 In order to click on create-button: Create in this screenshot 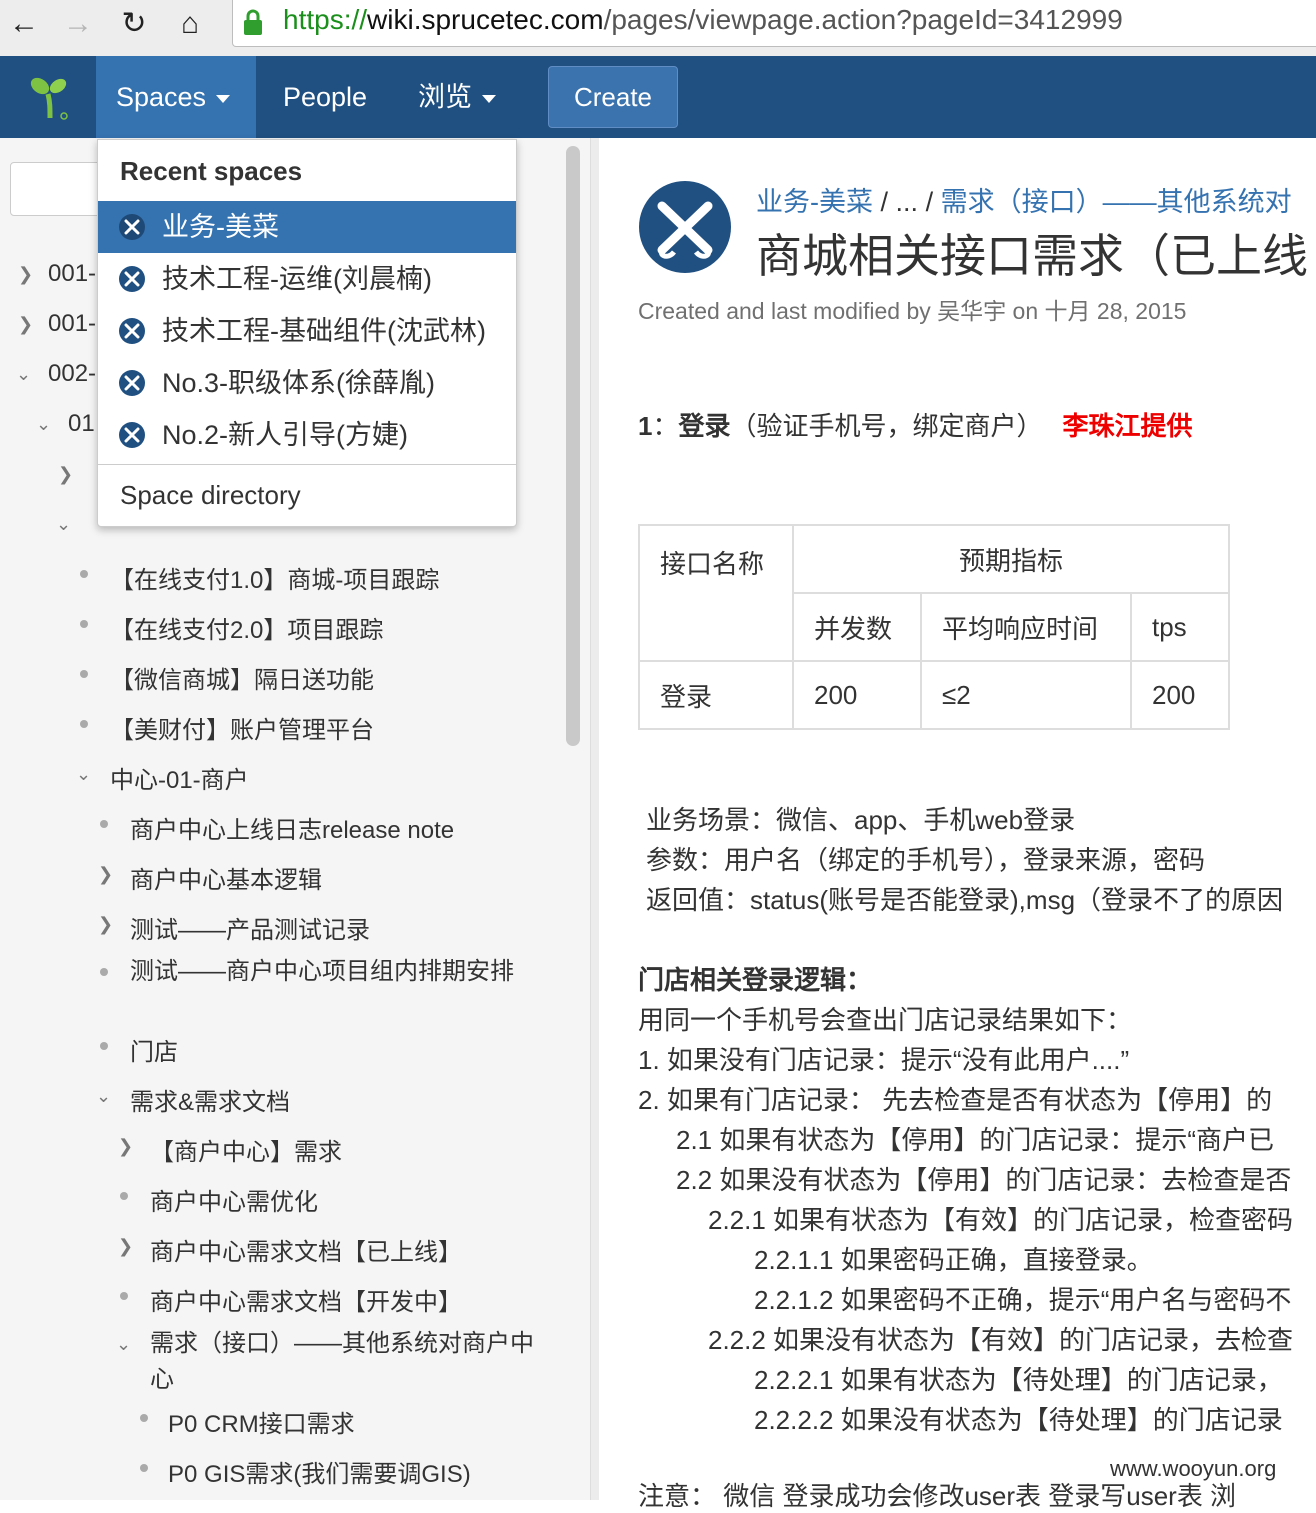, I will do `click(613, 97)`.